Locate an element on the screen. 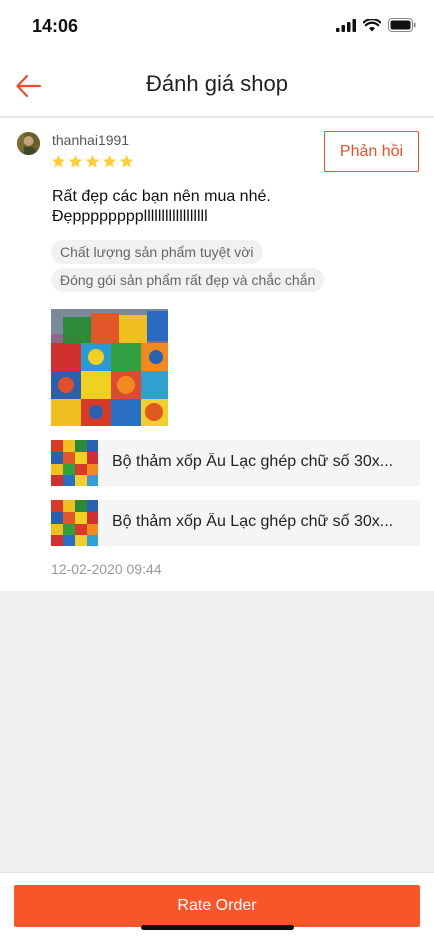  home-indicator is located at coordinates (217, 927).